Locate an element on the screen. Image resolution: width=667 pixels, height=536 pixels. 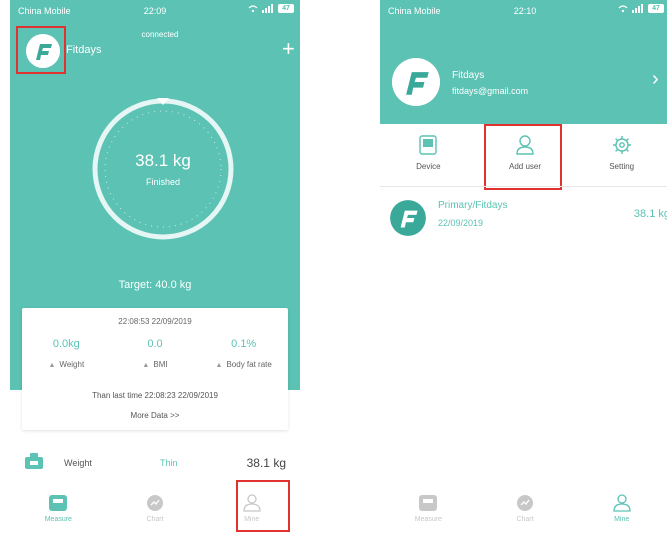
user-date: 22/09/2019 is located at coordinates (461, 223).